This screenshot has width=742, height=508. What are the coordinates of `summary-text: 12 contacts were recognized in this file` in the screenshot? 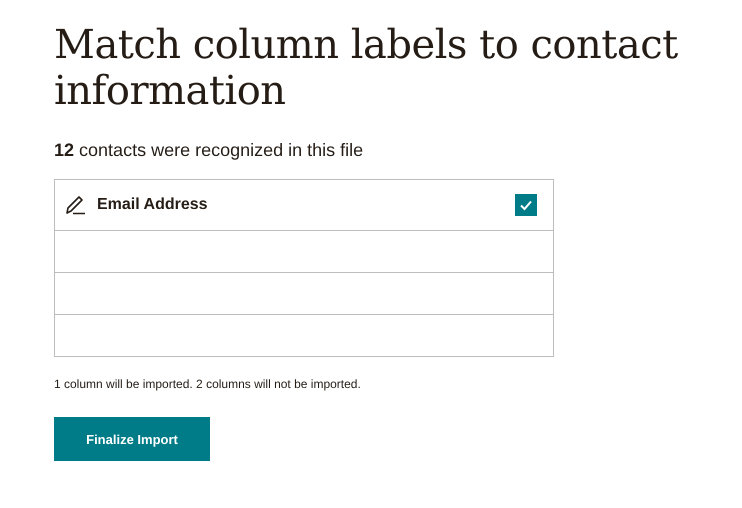 It's located at (209, 150).